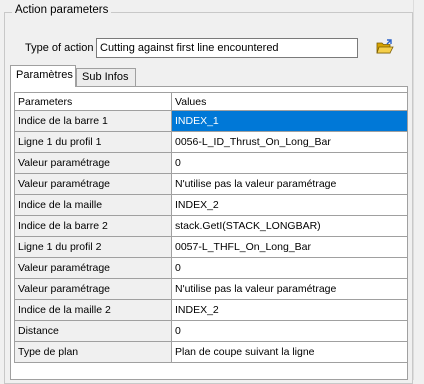 This screenshot has width=424, height=384. What do you see at coordinates (93, 331) in the screenshot?
I see `parameter-name-cell: Distance` at bounding box center [93, 331].